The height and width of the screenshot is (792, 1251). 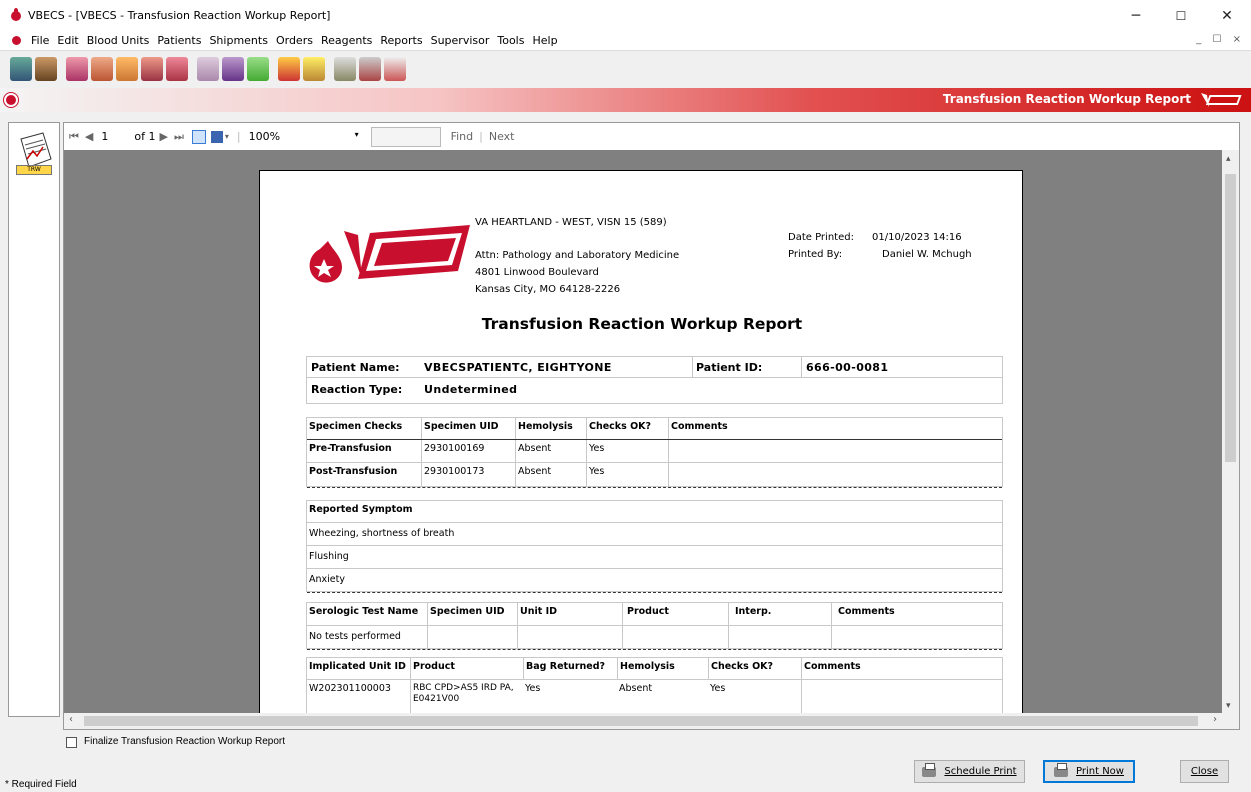 What do you see at coordinates (238, 40) in the screenshot?
I see `menu-shipments: Shipments` at bounding box center [238, 40].